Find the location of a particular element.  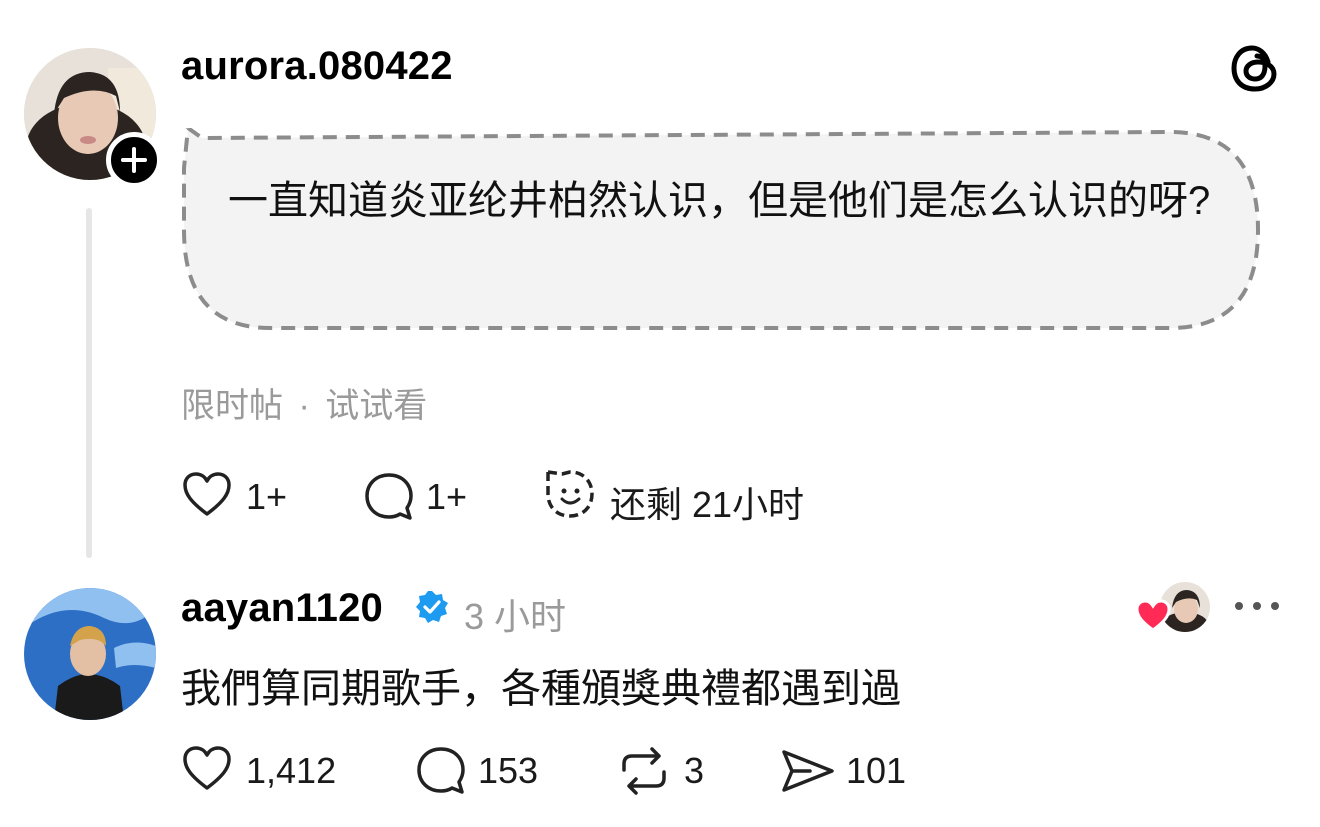

reply-author-avatar is located at coordinates (90, 654).